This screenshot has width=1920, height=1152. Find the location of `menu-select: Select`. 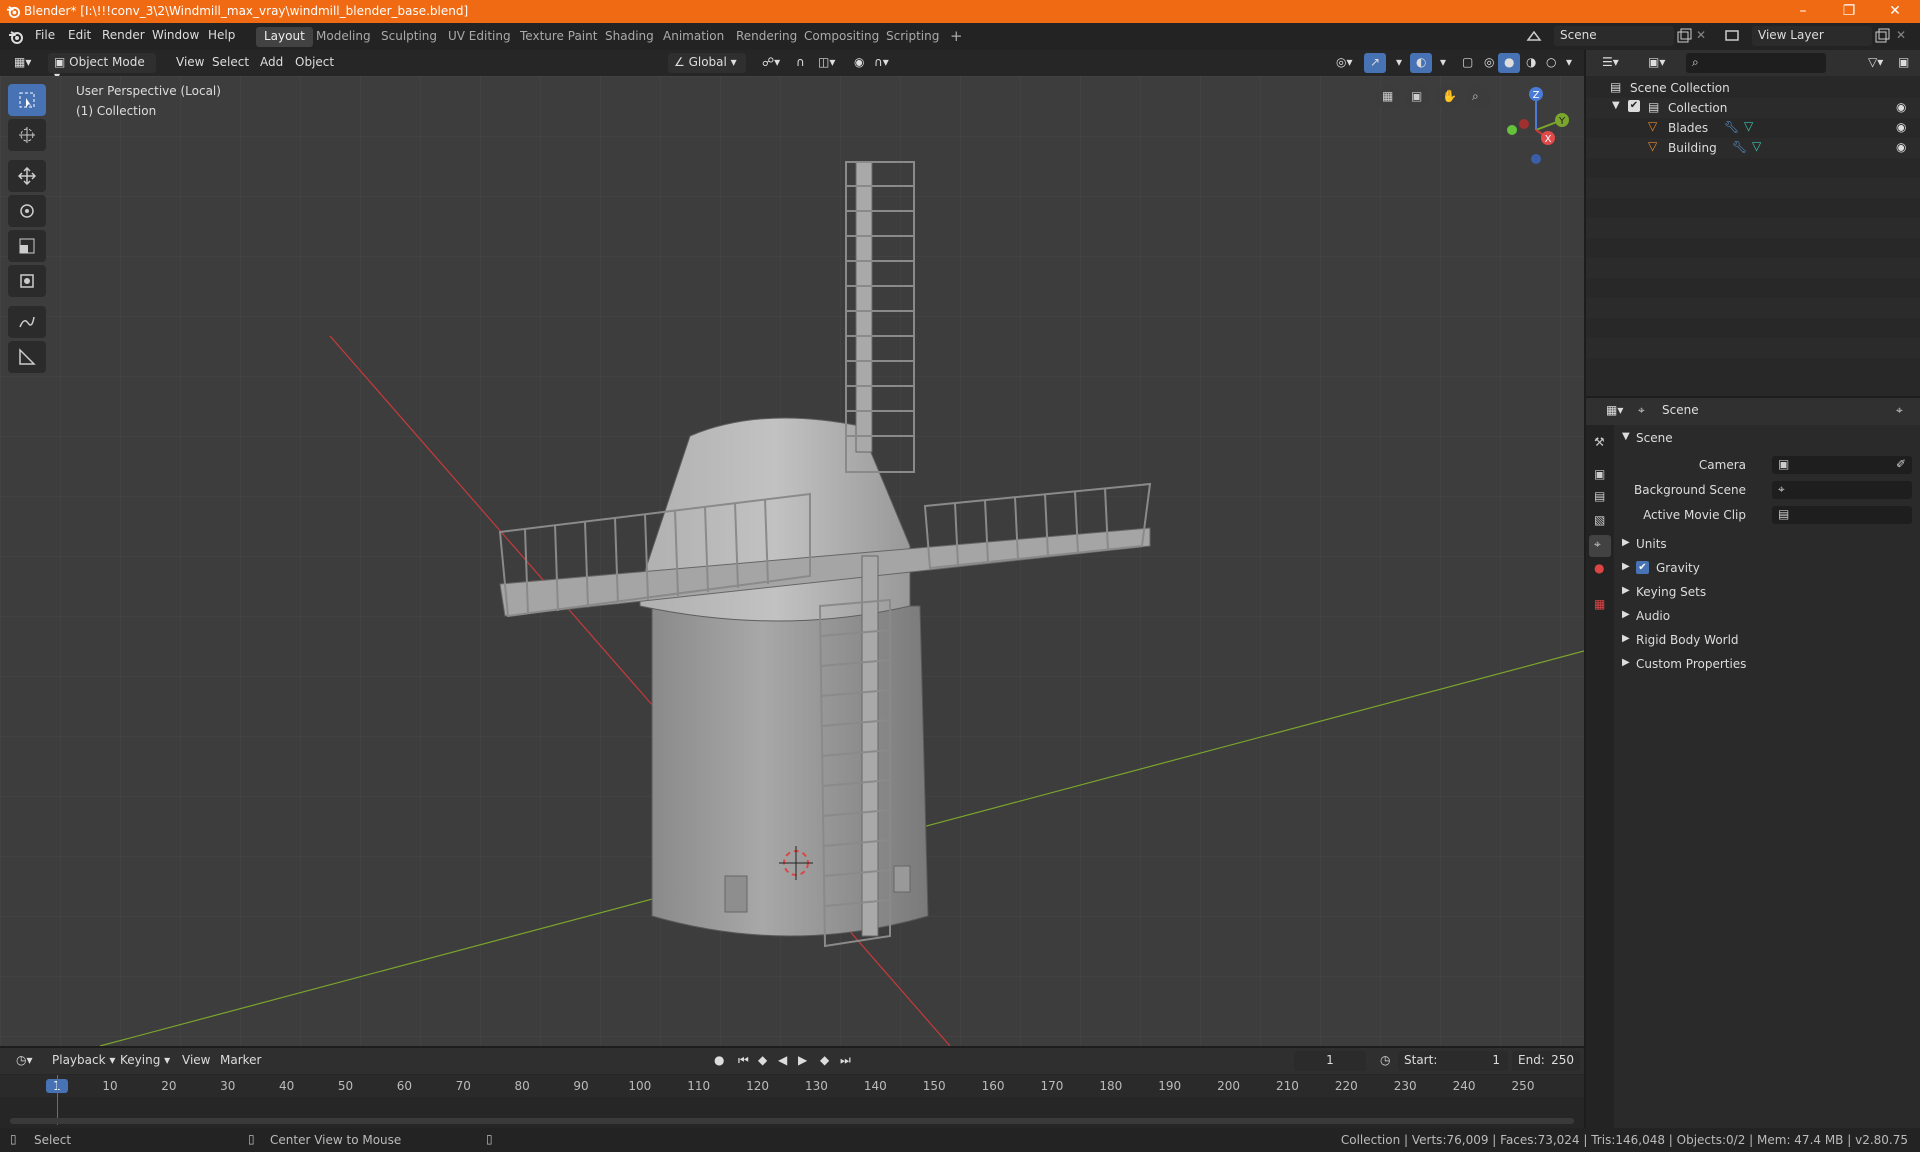

menu-select: Select is located at coordinates (230, 63).